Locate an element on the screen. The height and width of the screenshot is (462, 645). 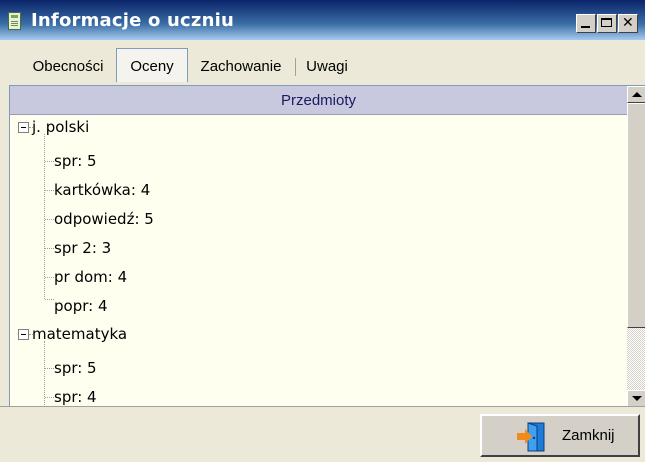
tree-grade-item: pr dom: 4 is located at coordinates (90, 277).